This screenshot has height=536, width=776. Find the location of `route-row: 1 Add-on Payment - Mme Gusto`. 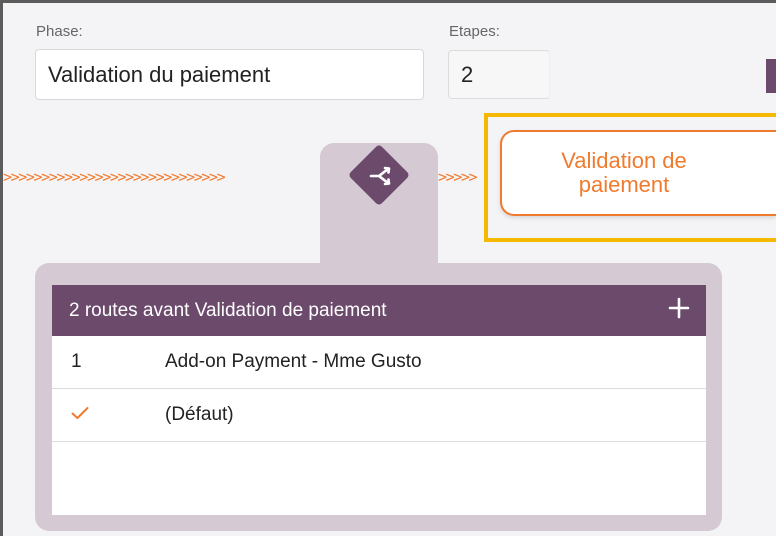

route-row: 1 Add-on Payment - Mme Gusto is located at coordinates (379, 362).